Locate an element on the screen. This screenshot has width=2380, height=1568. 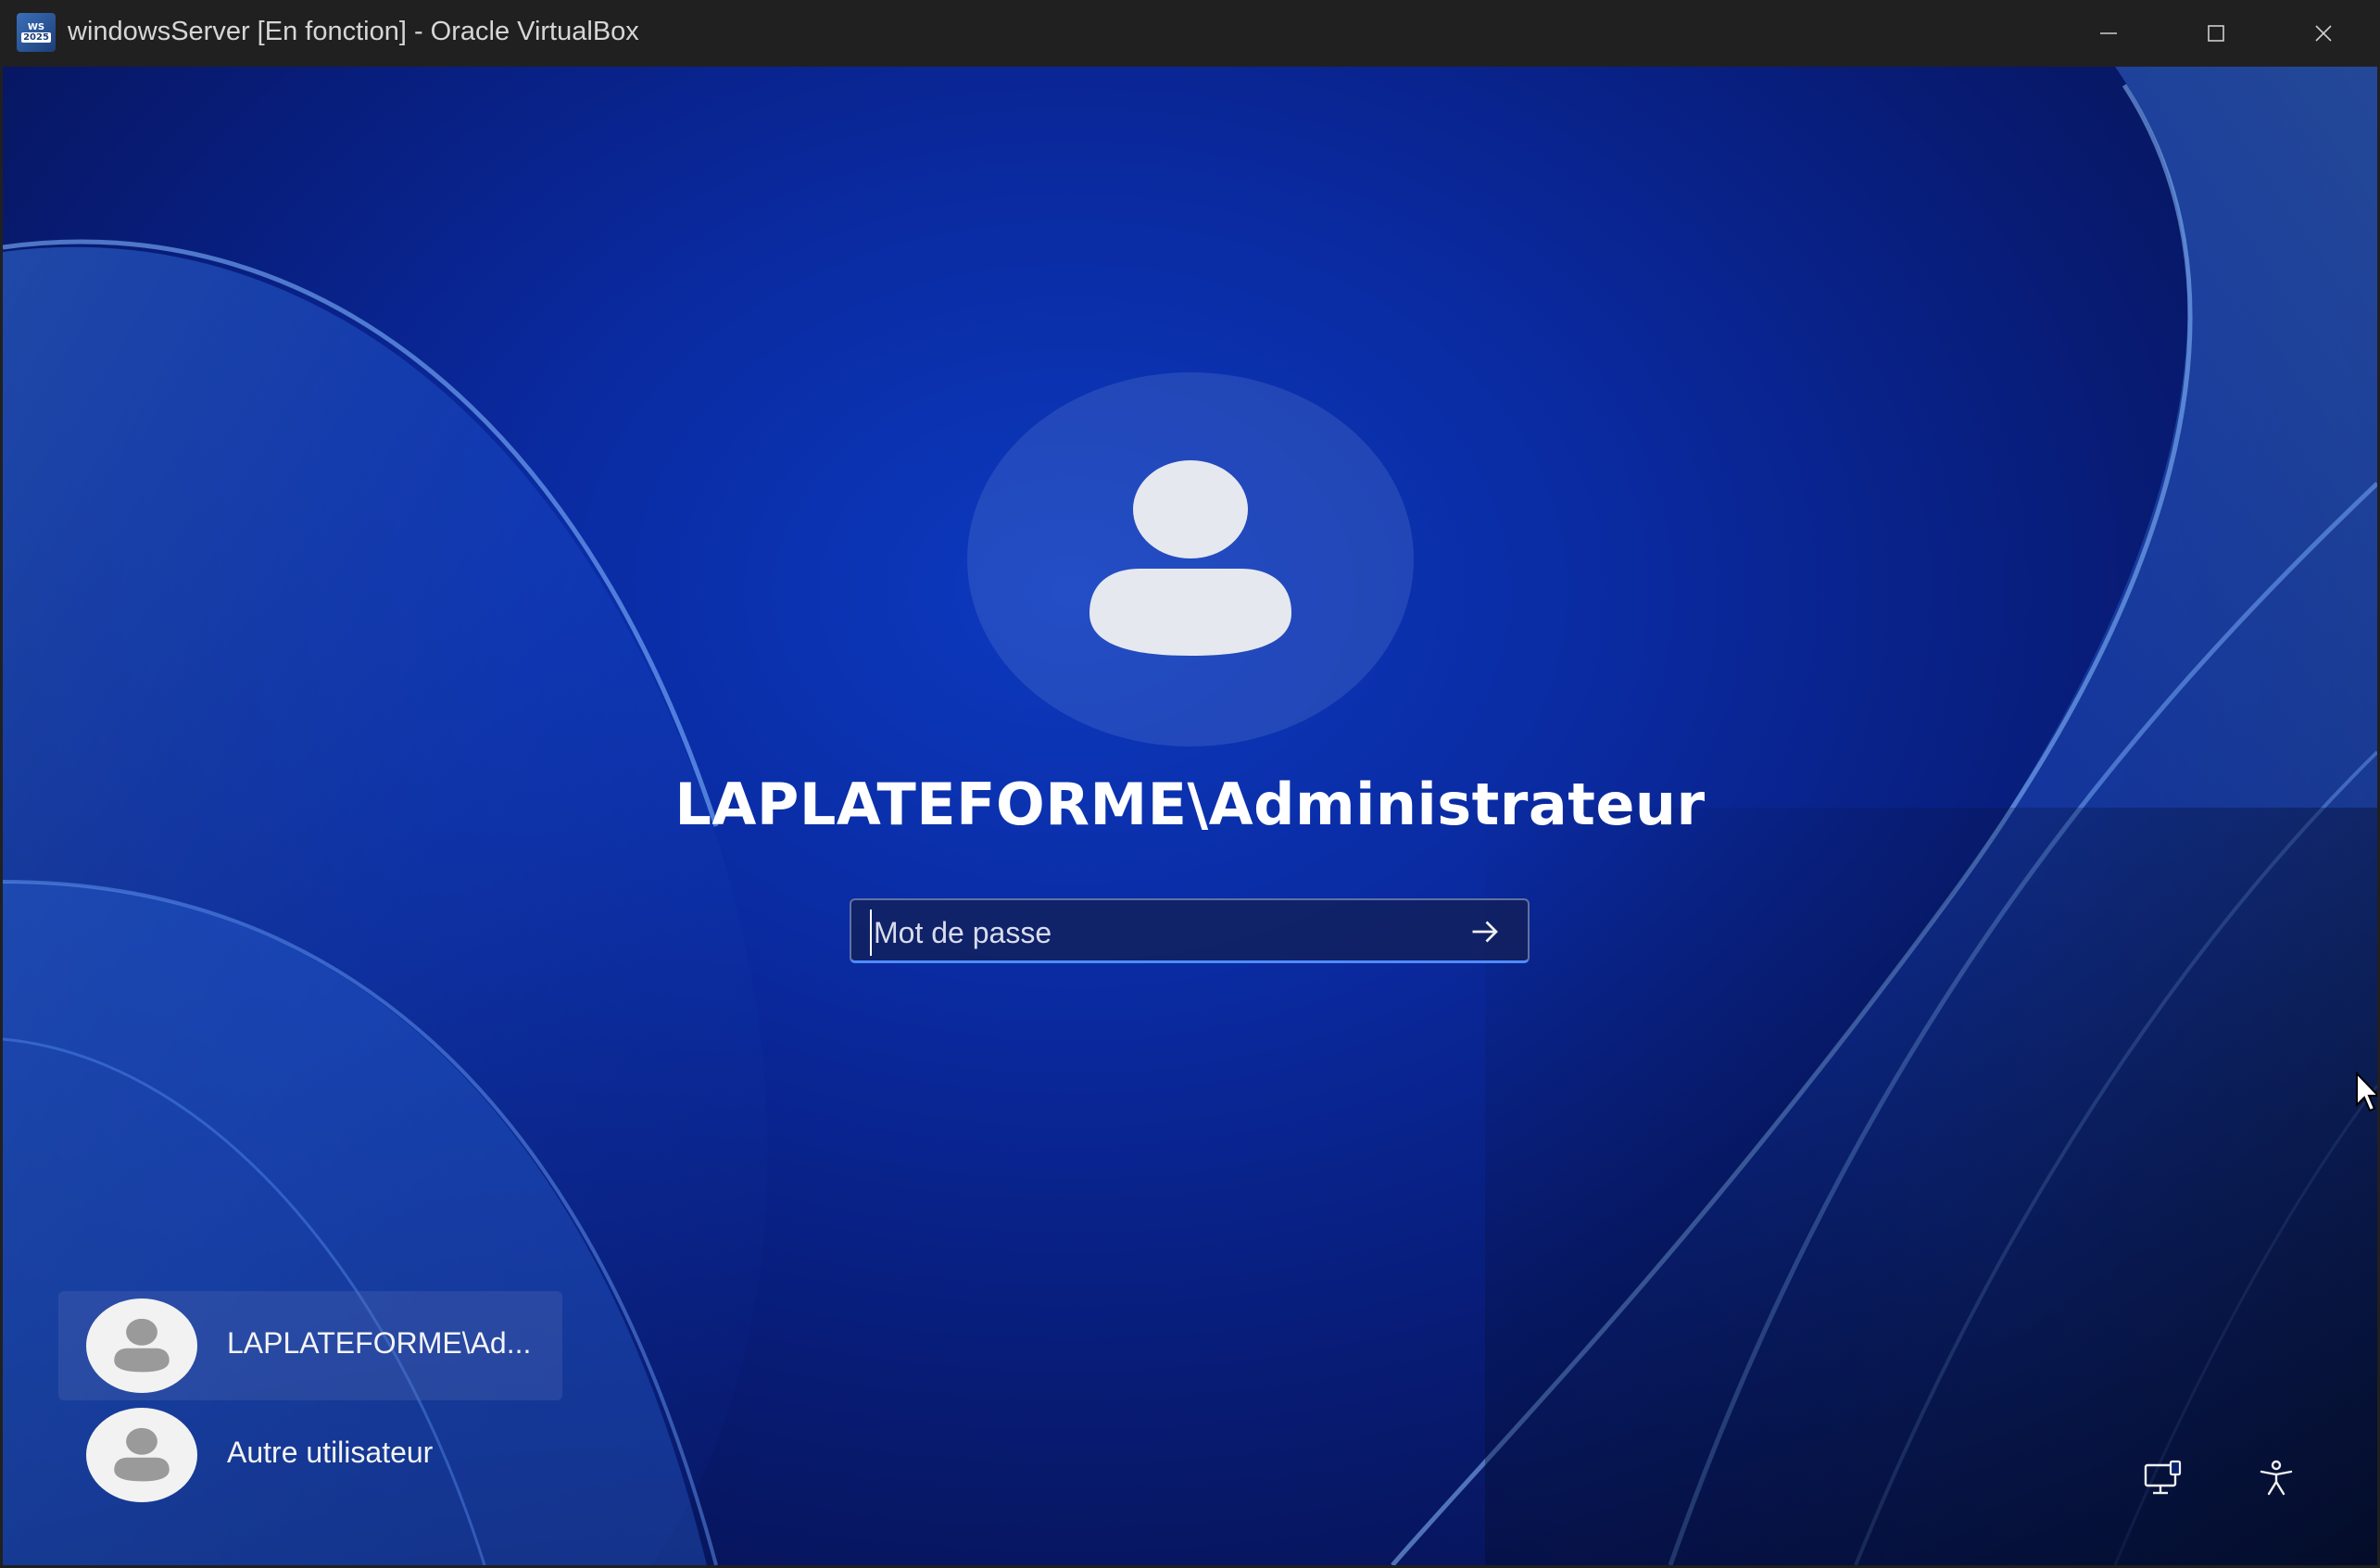
password-field is located at coordinates (1190, 931).